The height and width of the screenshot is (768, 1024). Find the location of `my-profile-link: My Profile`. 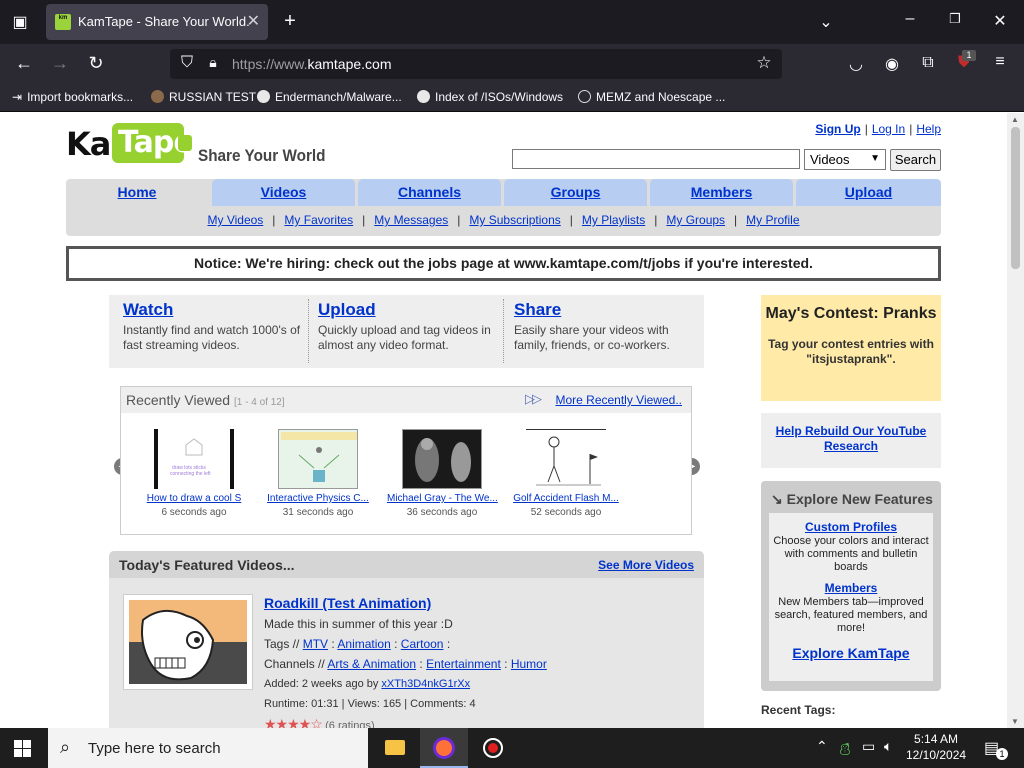

my-profile-link: My Profile is located at coordinates (772, 220).